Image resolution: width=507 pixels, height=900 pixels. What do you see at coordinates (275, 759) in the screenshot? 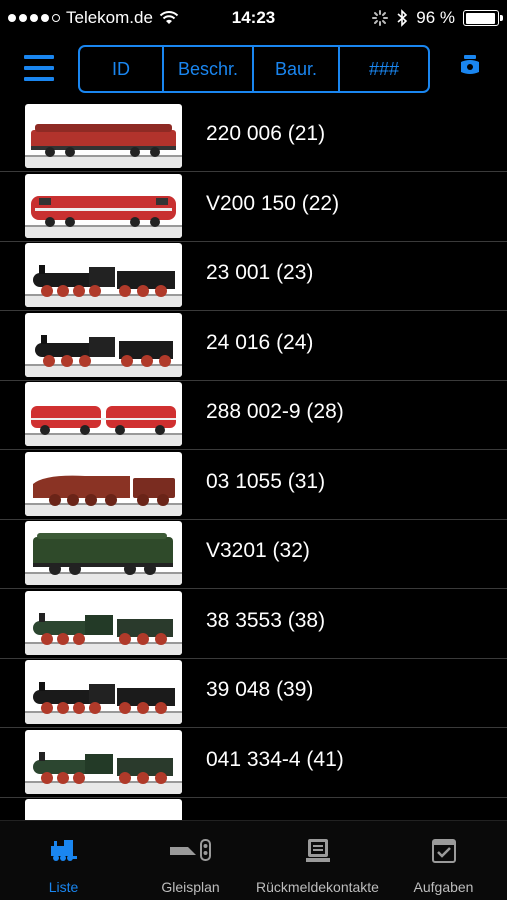
I see `list-item-label: 041 334-4 (41)` at bounding box center [275, 759].